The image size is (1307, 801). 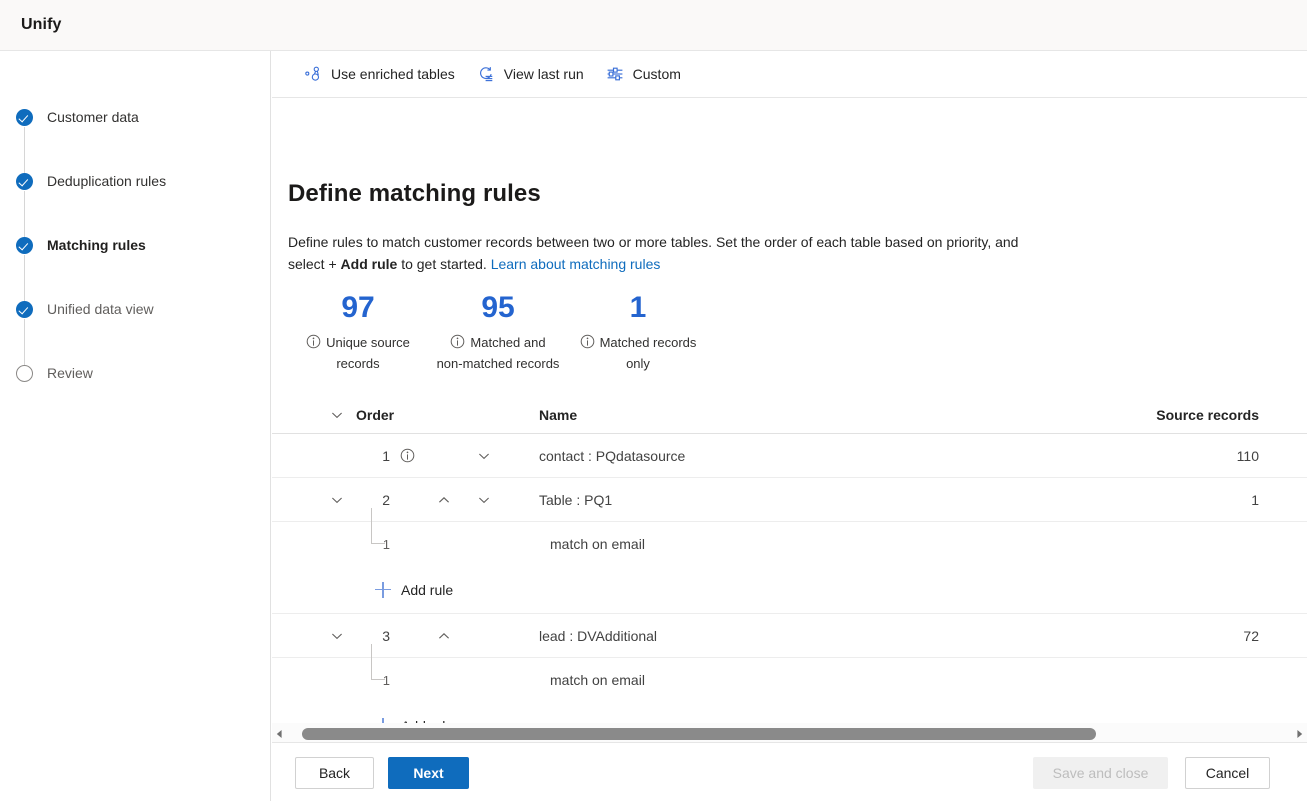 I want to click on scroll-left-icon, so click(x=279, y=734).